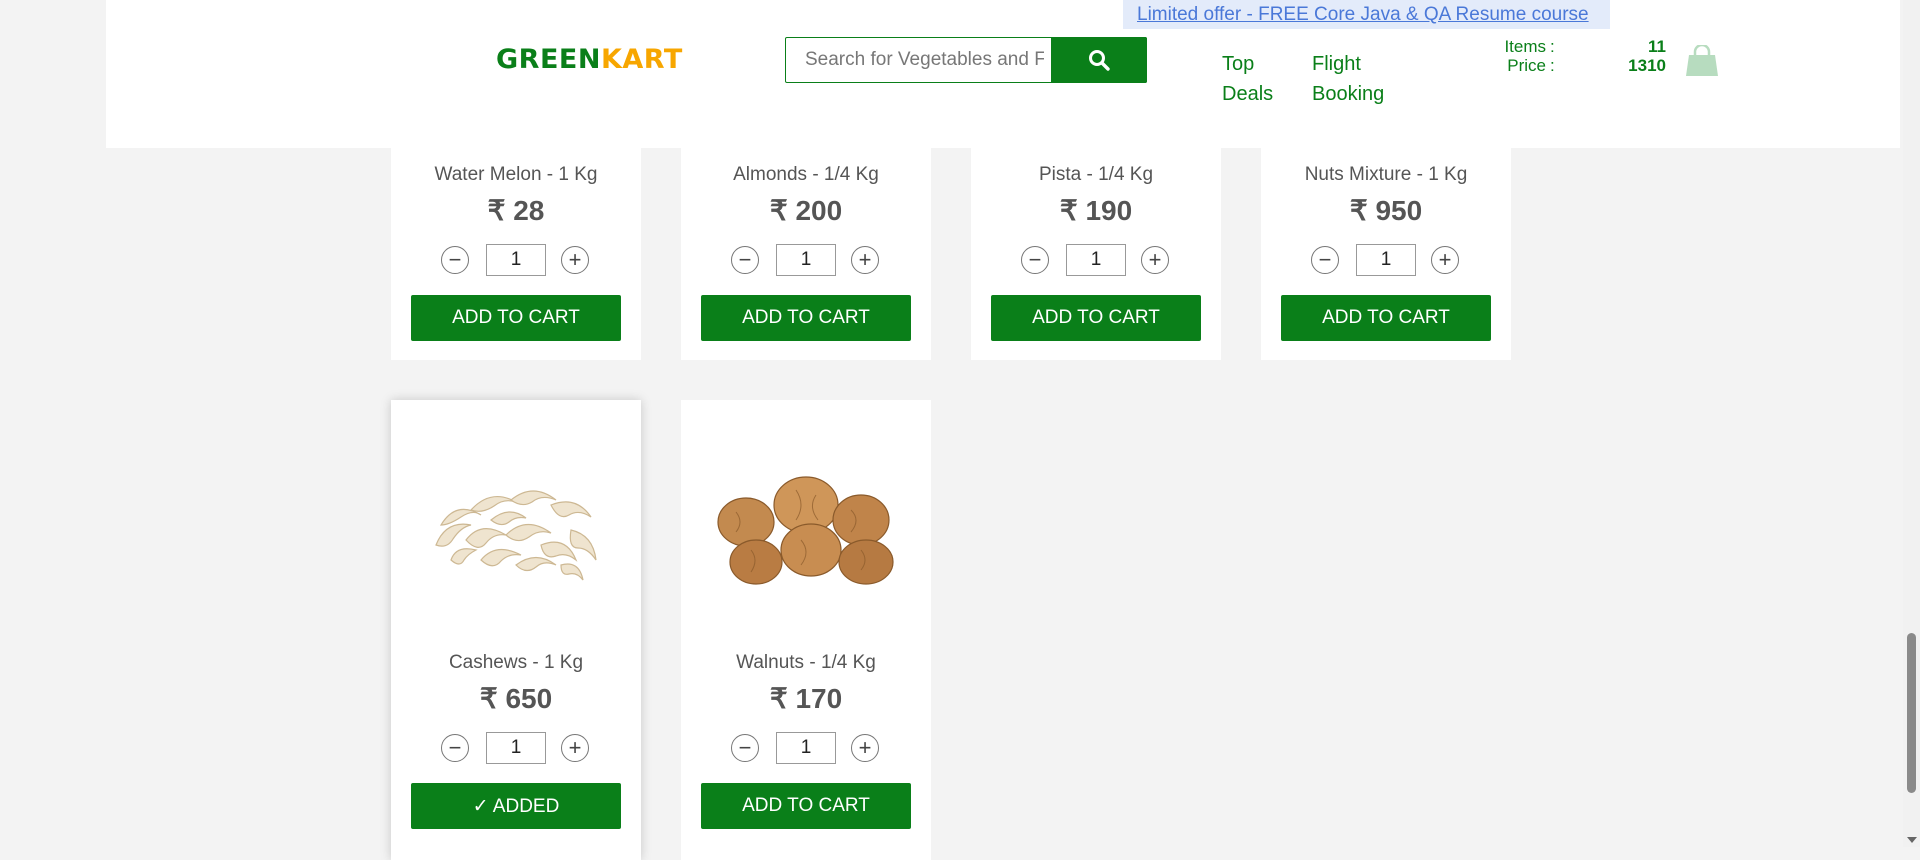  Describe the element at coordinates (1552, 46) in the screenshot. I see `cart-items-colon: :` at that location.